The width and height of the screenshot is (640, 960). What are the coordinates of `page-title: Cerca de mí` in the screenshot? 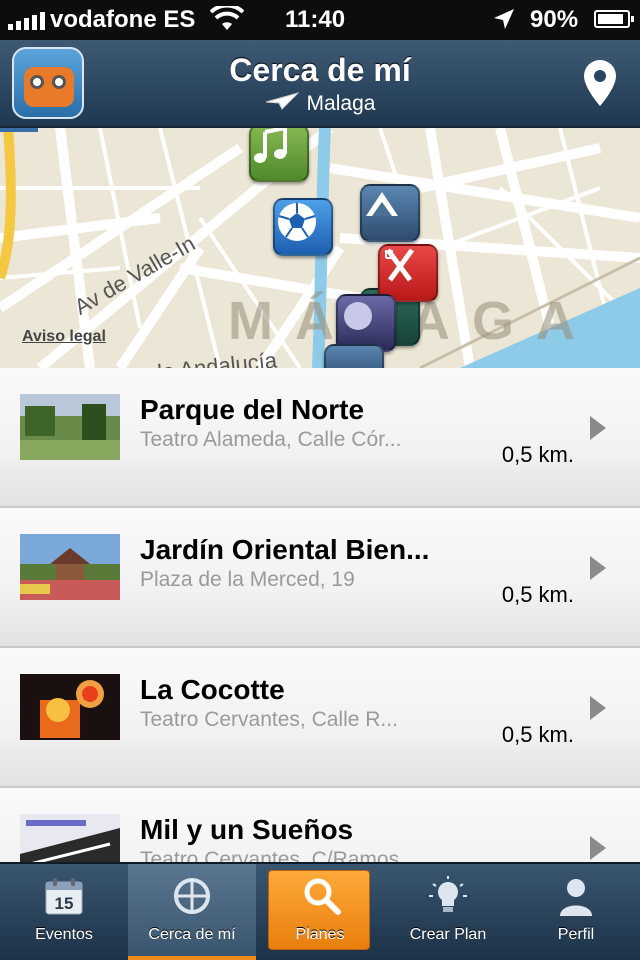 It's located at (320, 70).